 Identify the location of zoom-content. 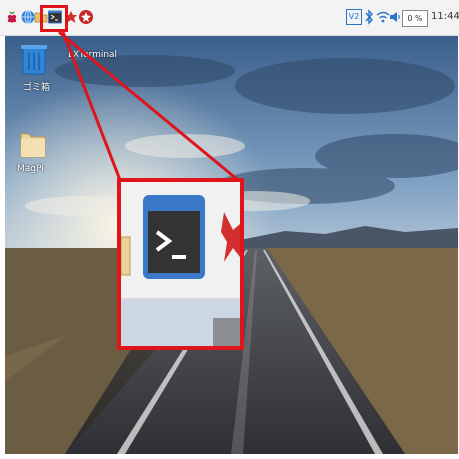
(180, 264).